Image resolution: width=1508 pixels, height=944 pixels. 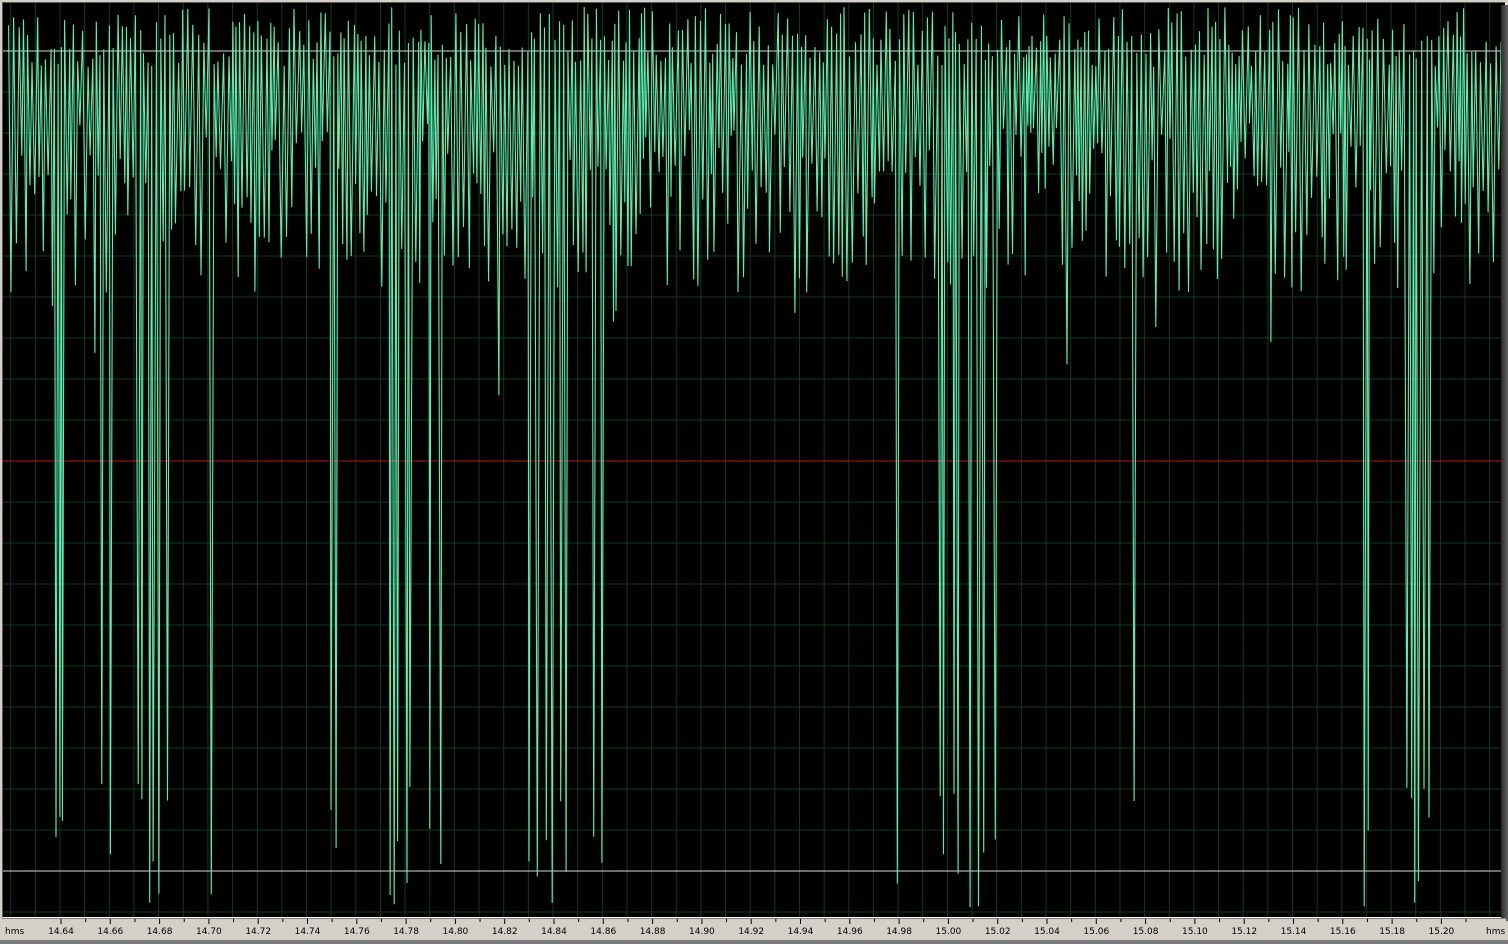 What do you see at coordinates (14, 932) in the screenshot?
I see `ruler-unit-label-left: hms` at bounding box center [14, 932].